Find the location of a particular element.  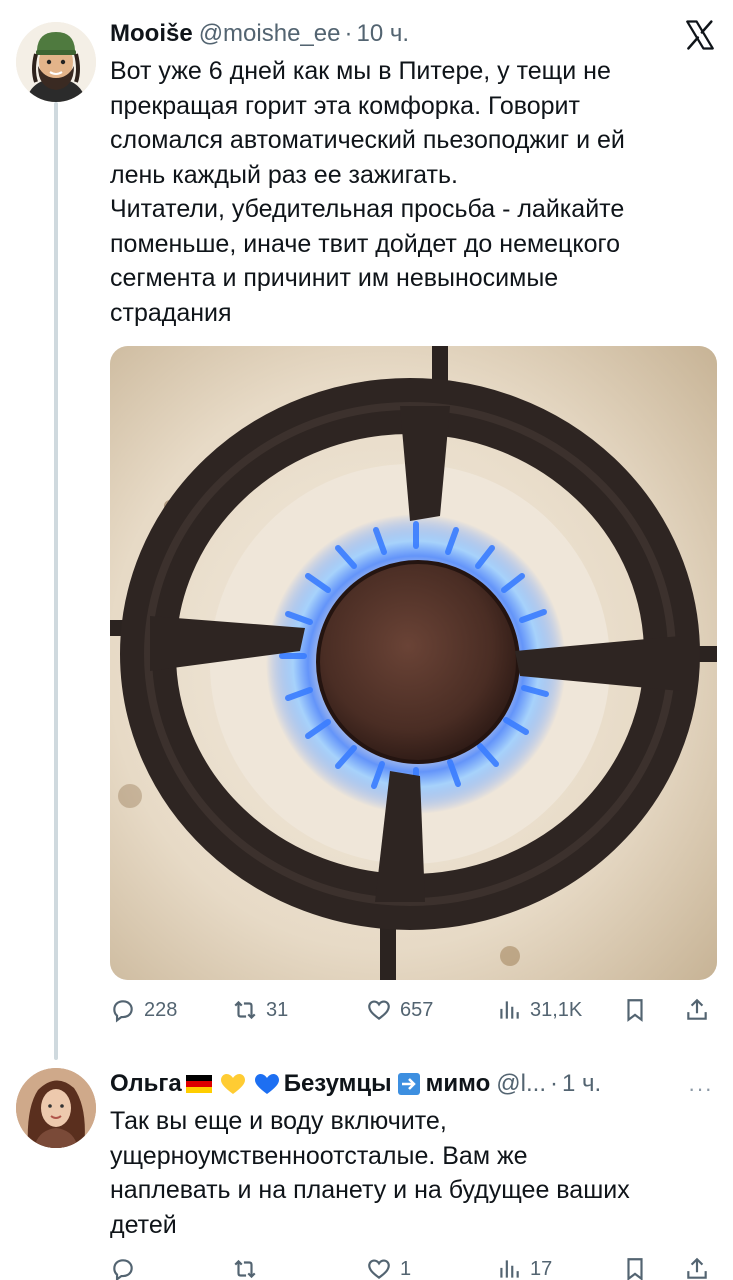

repost-button: 31 is located at coordinates (260, 1010).